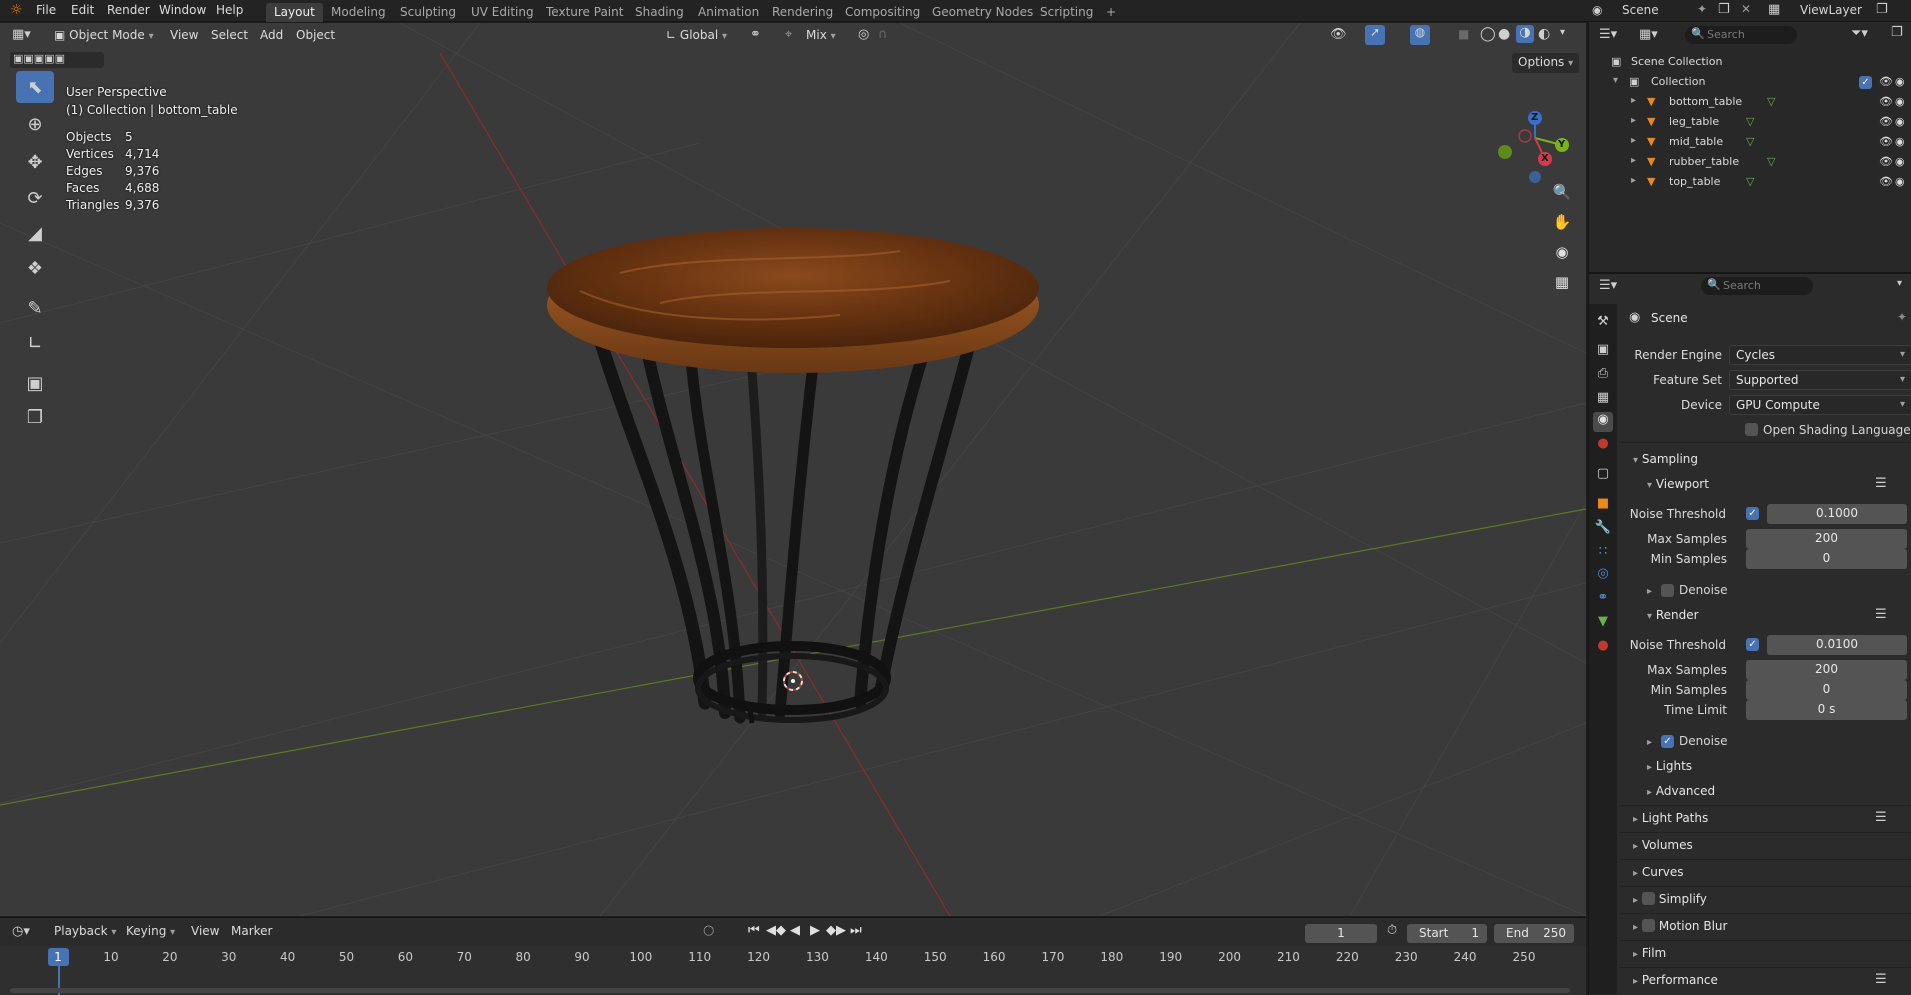 This screenshot has width=1911, height=995. I want to click on jump-keyframe-forward-icon: ◆▶, so click(836, 930).